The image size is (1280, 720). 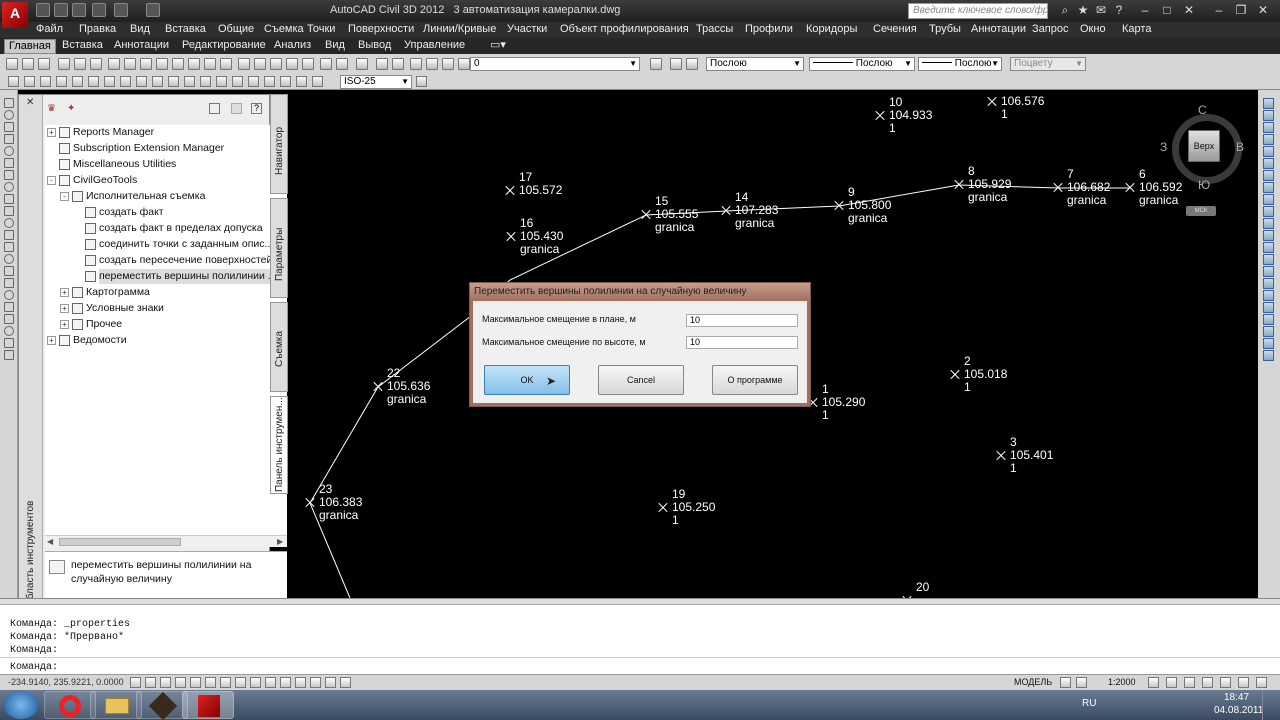 I want to click on close-icon: ✕, so click(x=31, y=103).